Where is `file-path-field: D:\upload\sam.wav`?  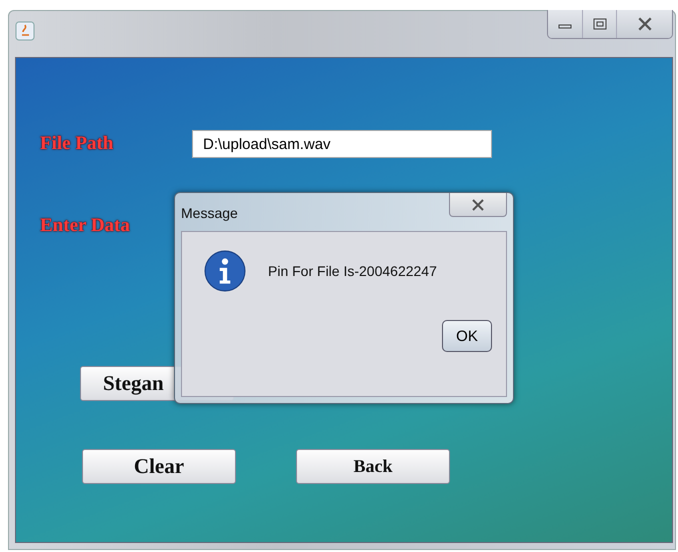
file-path-field: D:\upload\sam.wav is located at coordinates (342, 144).